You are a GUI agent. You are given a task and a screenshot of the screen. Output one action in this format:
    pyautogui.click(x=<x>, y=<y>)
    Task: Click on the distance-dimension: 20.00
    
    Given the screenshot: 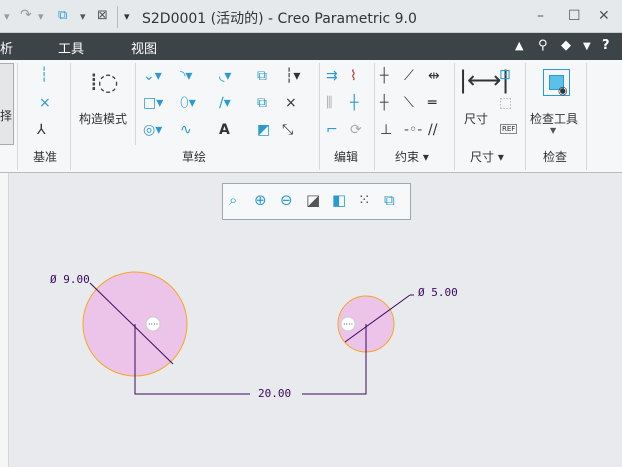 What is the action you would take?
    pyautogui.click(x=274, y=393)
    